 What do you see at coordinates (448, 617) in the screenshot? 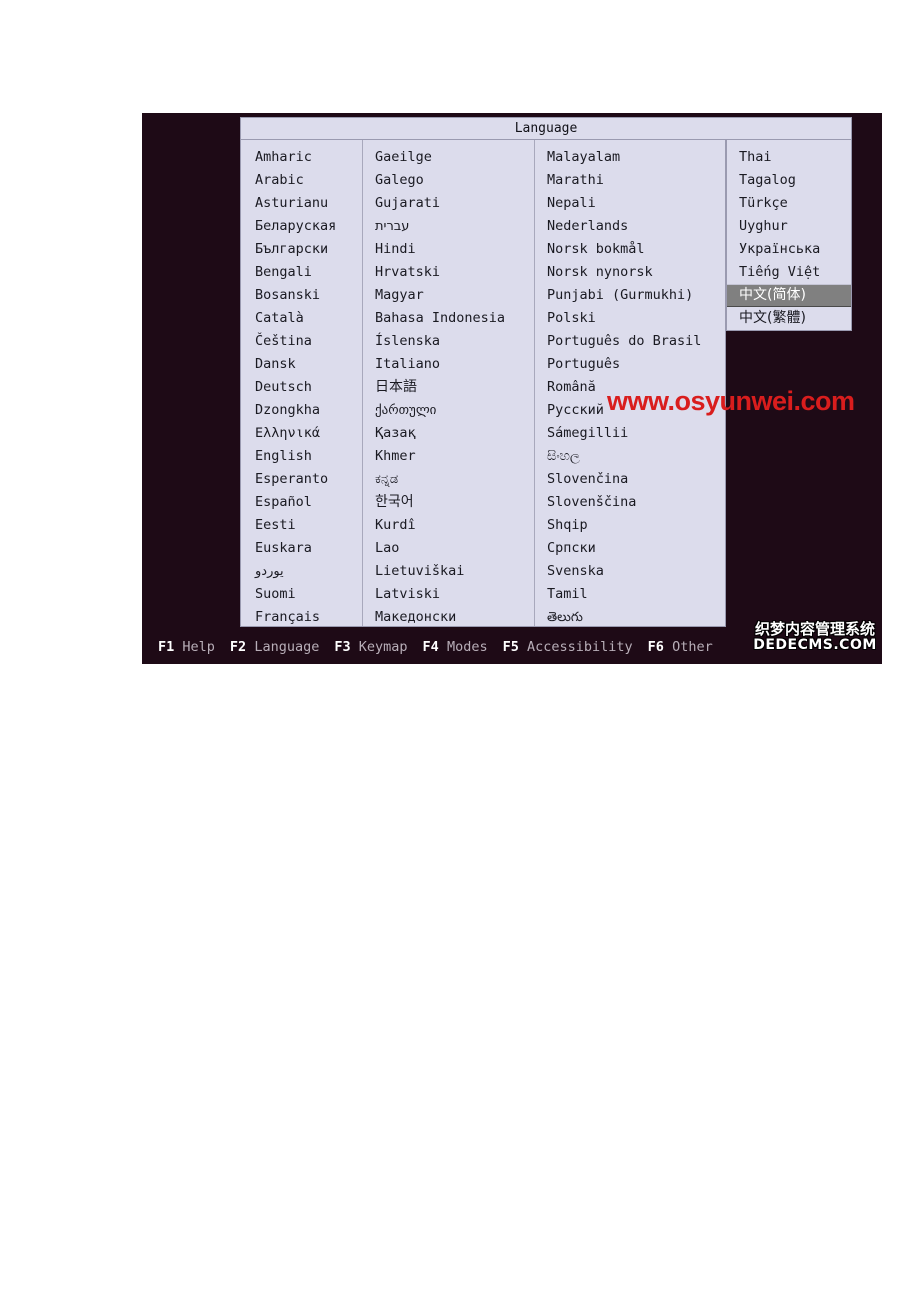
I see `language-option: Македонски` at bounding box center [448, 617].